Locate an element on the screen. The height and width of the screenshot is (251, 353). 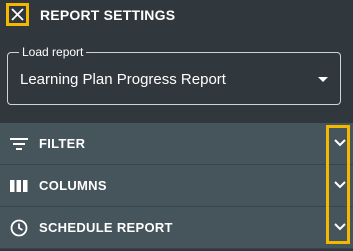
section-filter-label: FILTER is located at coordinates (62, 143).